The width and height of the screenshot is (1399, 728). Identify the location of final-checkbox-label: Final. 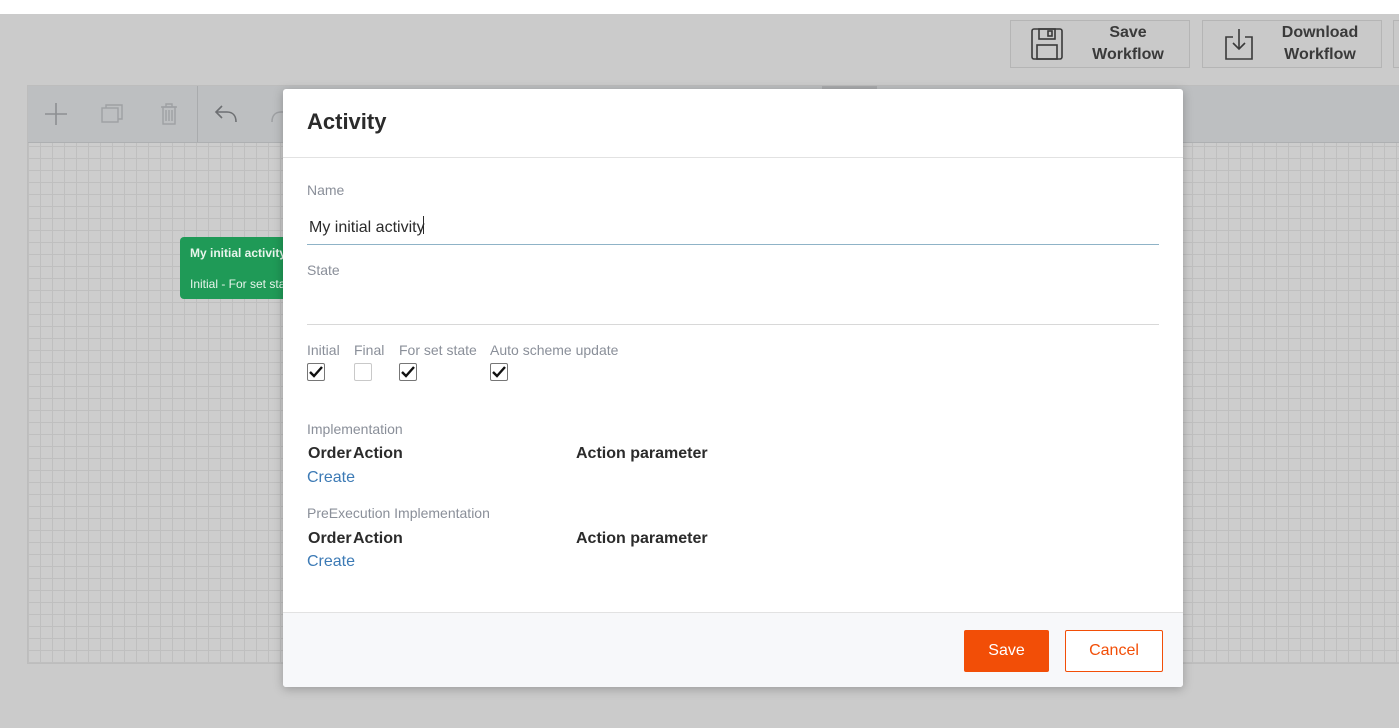
(369, 350).